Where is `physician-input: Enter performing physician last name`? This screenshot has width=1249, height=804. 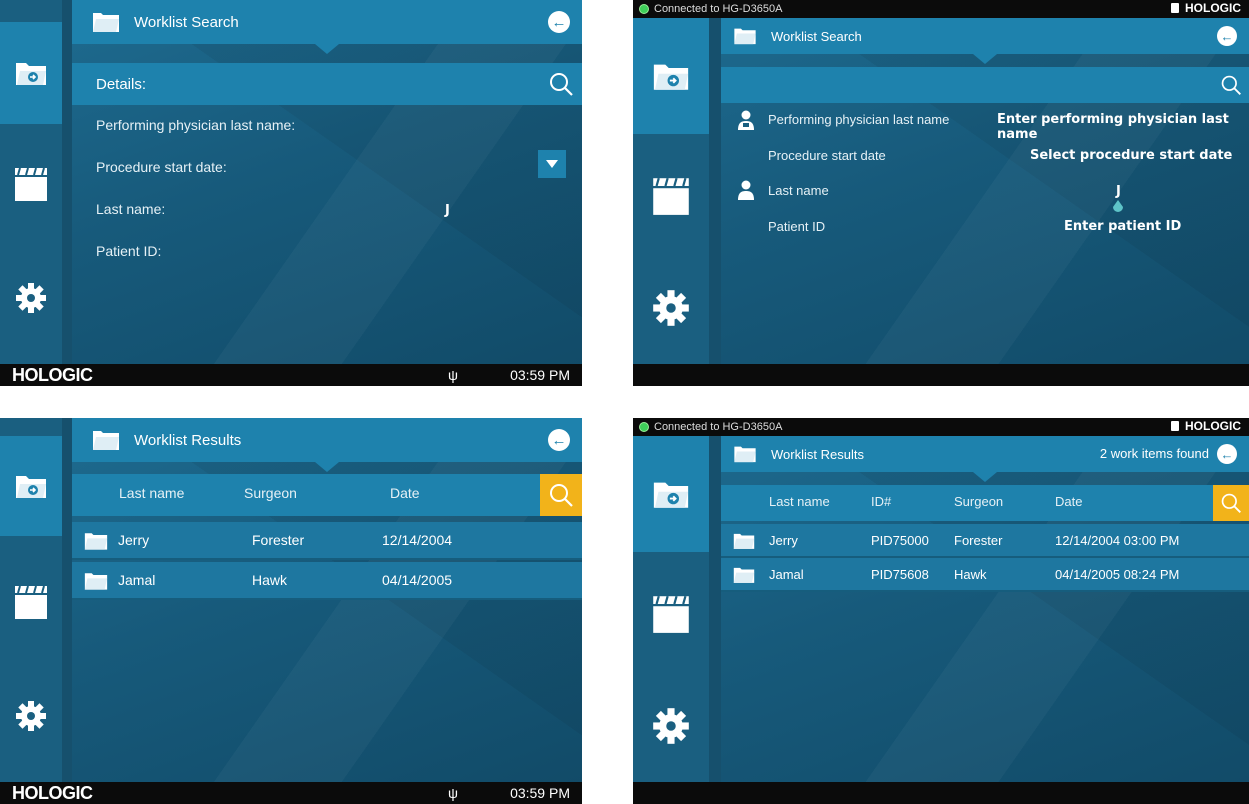
physician-input: Enter performing physician last name is located at coordinates (1123, 127).